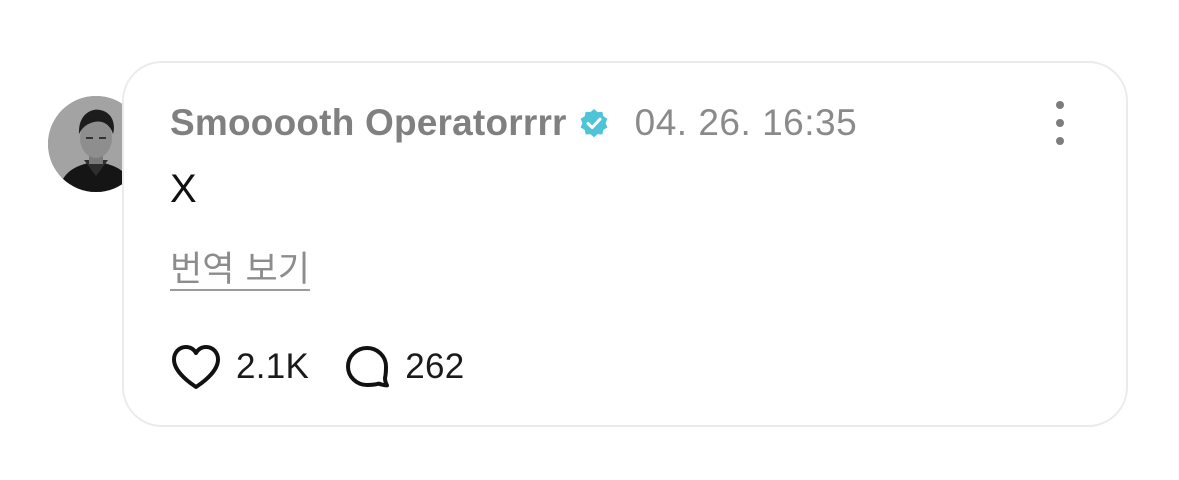  What do you see at coordinates (435, 366) in the screenshot?
I see `comments-count: 262` at bounding box center [435, 366].